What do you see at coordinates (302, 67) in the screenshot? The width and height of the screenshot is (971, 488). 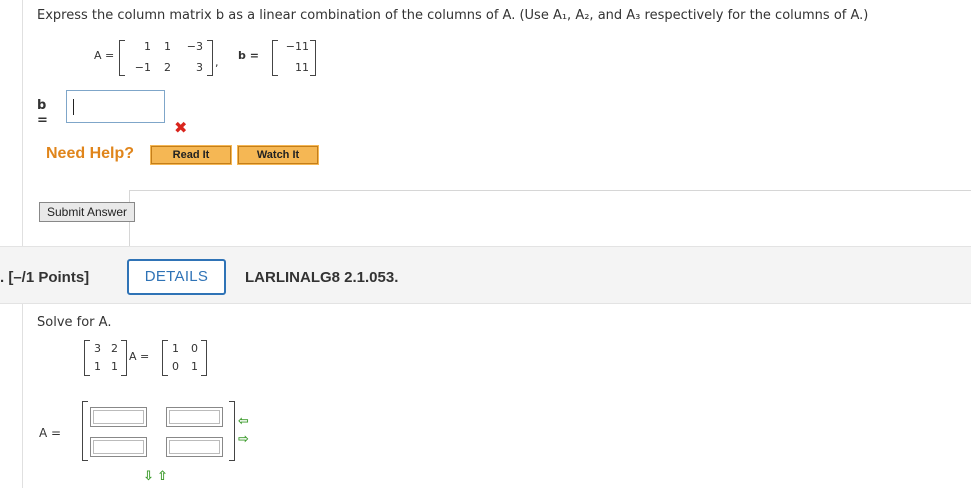 I see `matrix-b-cell: 11` at bounding box center [302, 67].